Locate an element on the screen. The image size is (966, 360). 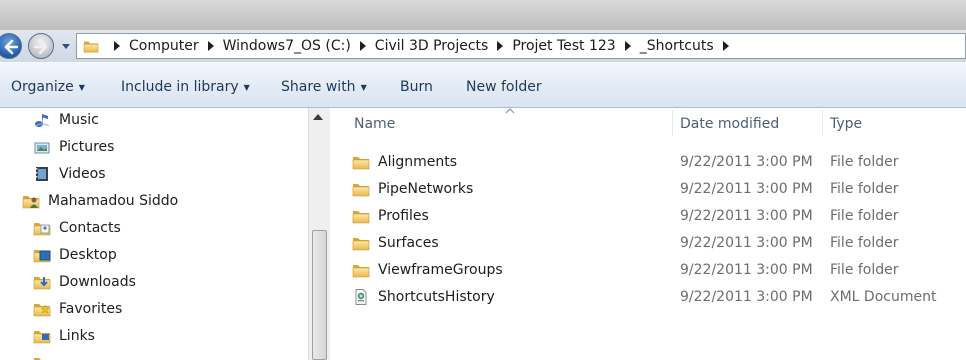
breadcrumb-civil3d-projects: Civil 3D Projects is located at coordinates (420, 46).